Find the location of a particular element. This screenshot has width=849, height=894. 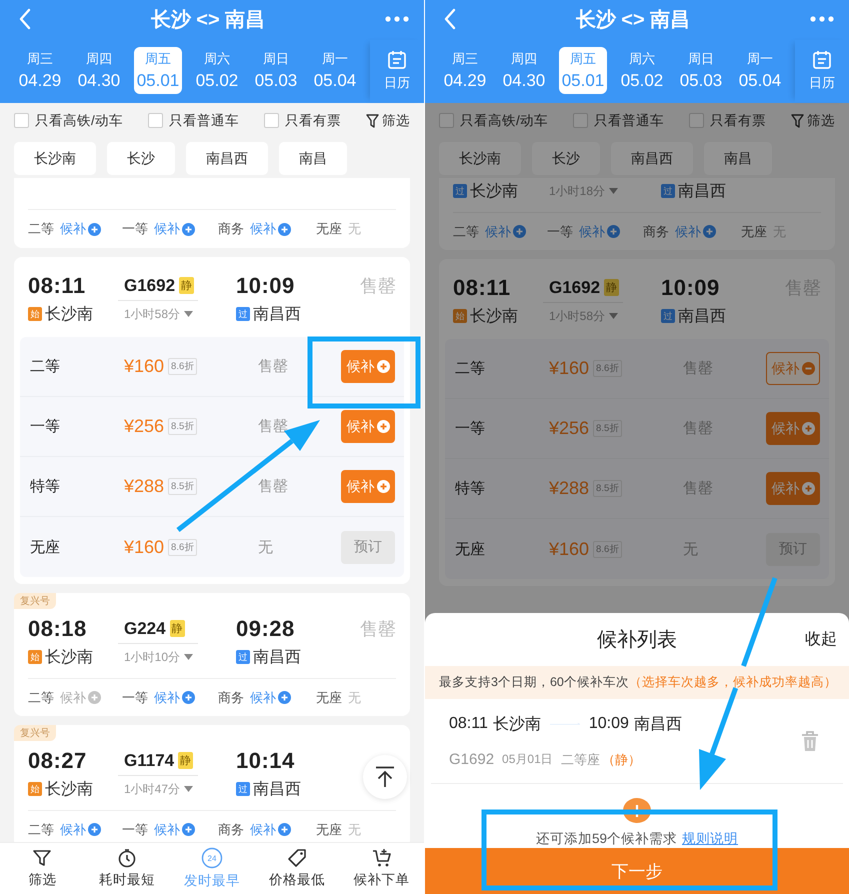

next-step-button: 下一步 is located at coordinates (637, 871).